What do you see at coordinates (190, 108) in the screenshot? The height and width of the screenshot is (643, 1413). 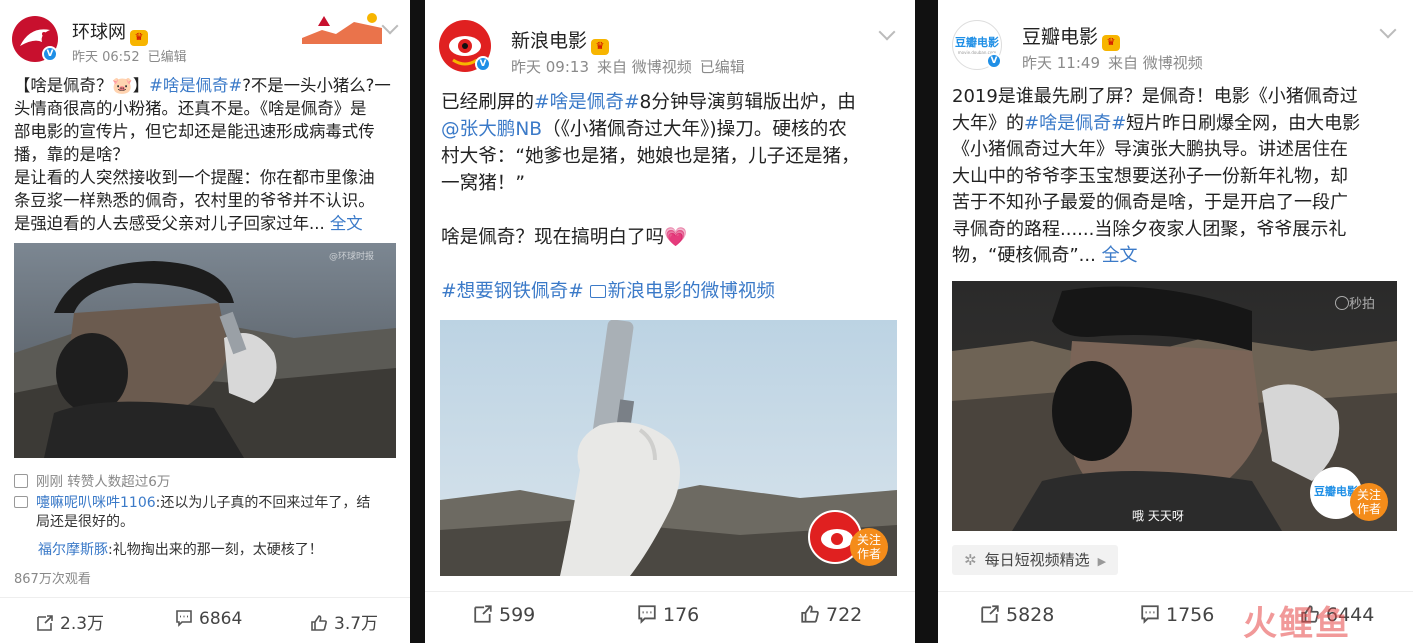 I see `text-line: 头情商很高的小粉猪。还真不是。《啥是佩奇》是` at bounding box center [190, 108].